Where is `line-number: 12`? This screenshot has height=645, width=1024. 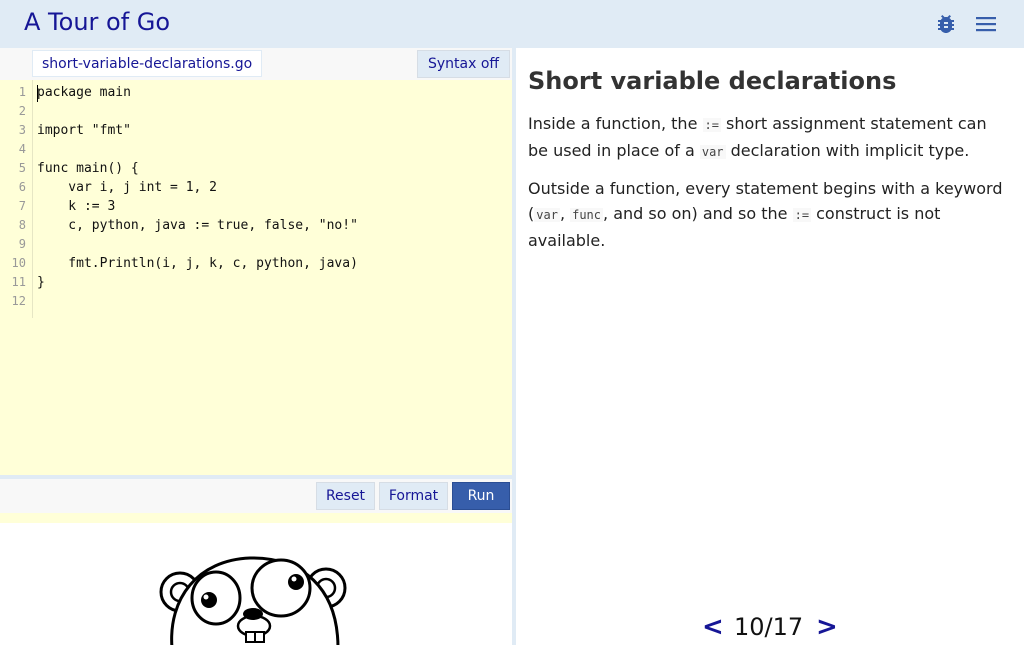
line-number: 12 is located at coordinates (18, 301).